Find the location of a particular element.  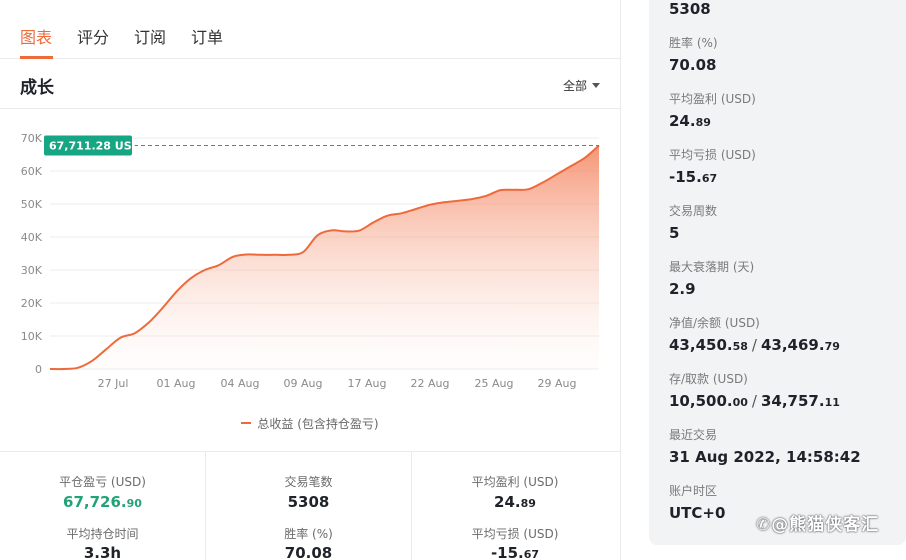

tab-orders: 订单 is located at coordinates (207, 36).